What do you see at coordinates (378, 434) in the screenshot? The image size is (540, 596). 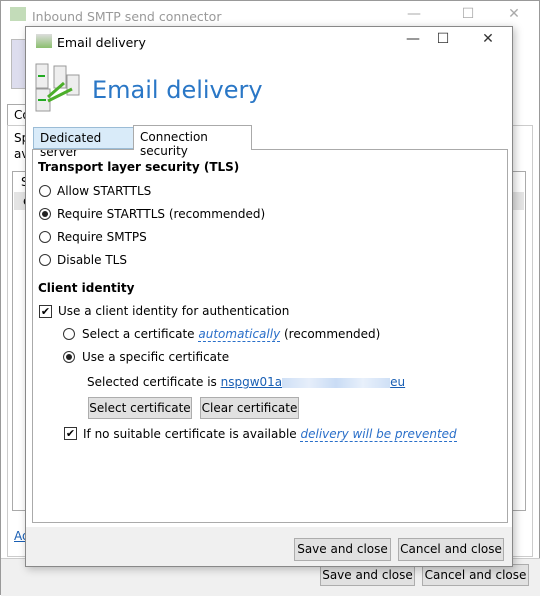 I see `delivery-prevented-link: delivery will be prevented` at bounding box center [378, 434].